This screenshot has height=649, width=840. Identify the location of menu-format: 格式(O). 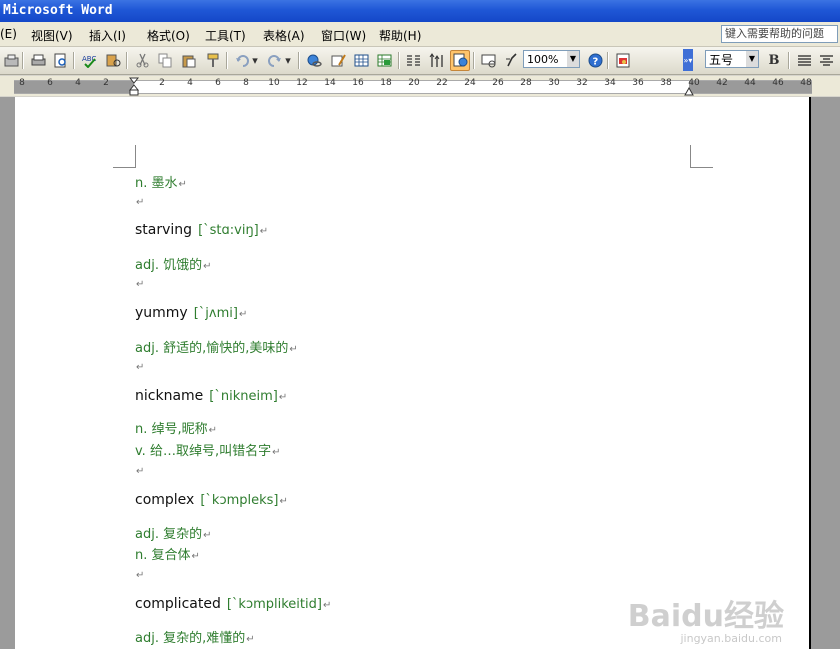
(168, 35).